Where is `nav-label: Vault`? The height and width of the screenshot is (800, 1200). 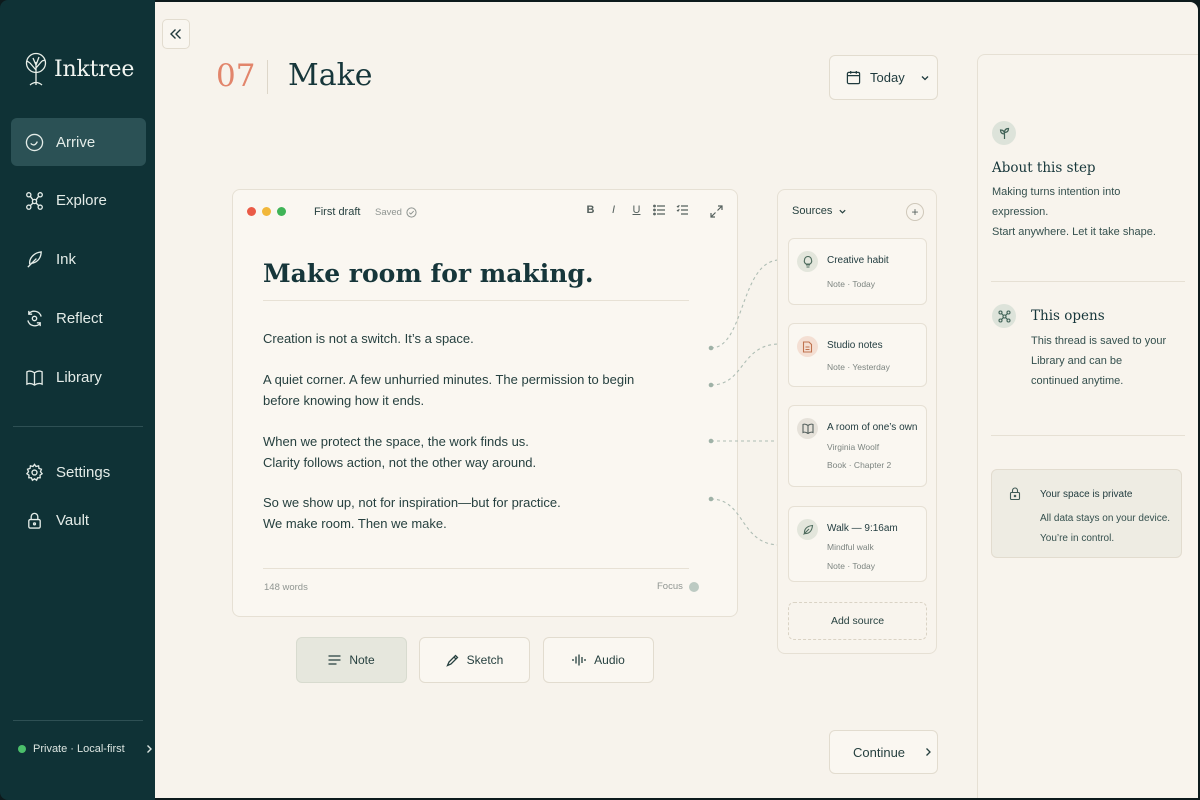 nav-label: Vault is located at coordinates (73, 520).